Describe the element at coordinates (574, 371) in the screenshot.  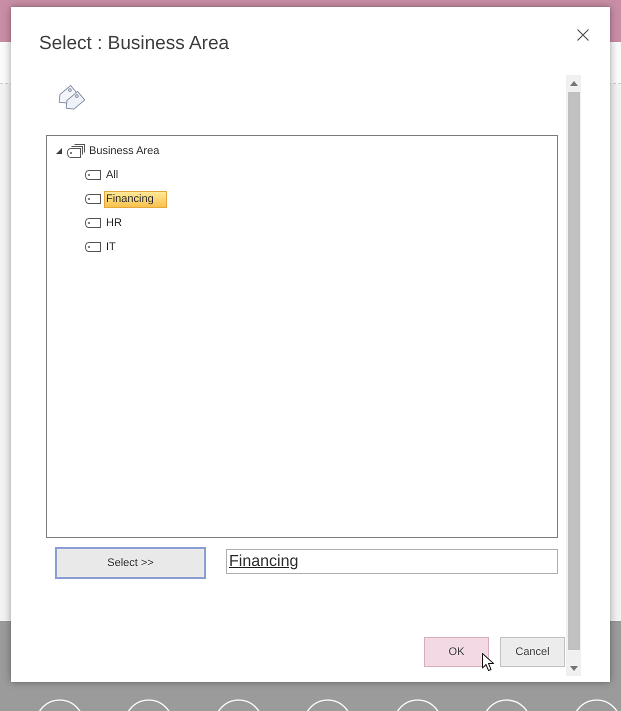
I see `scroll-thumb` at that location.